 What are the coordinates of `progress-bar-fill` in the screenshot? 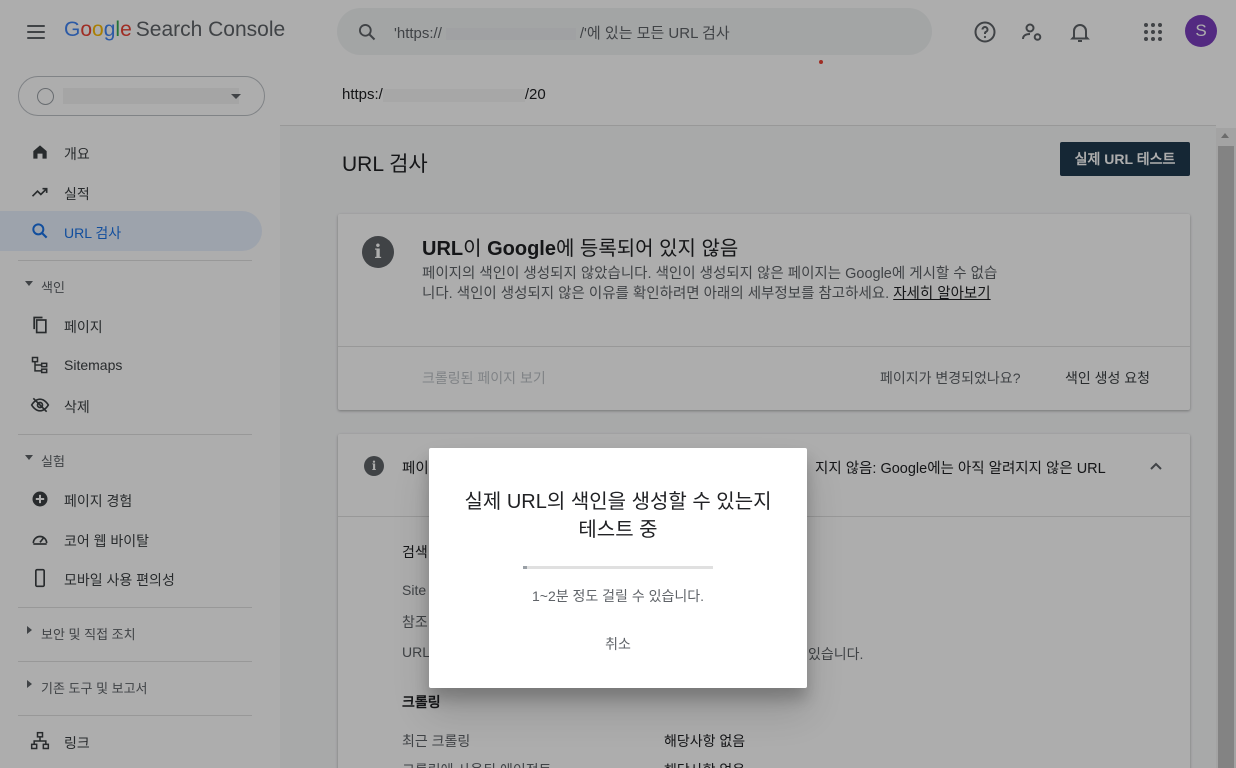 It's located at (525, 567).